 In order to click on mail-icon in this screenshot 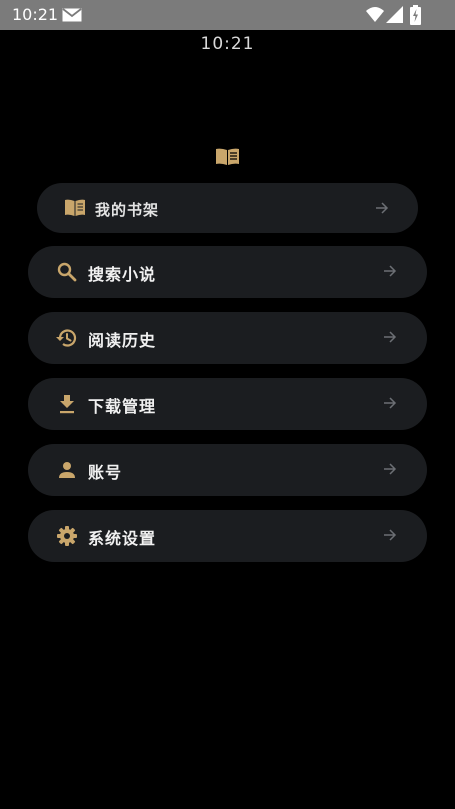, I will do `click(72, 15)`.